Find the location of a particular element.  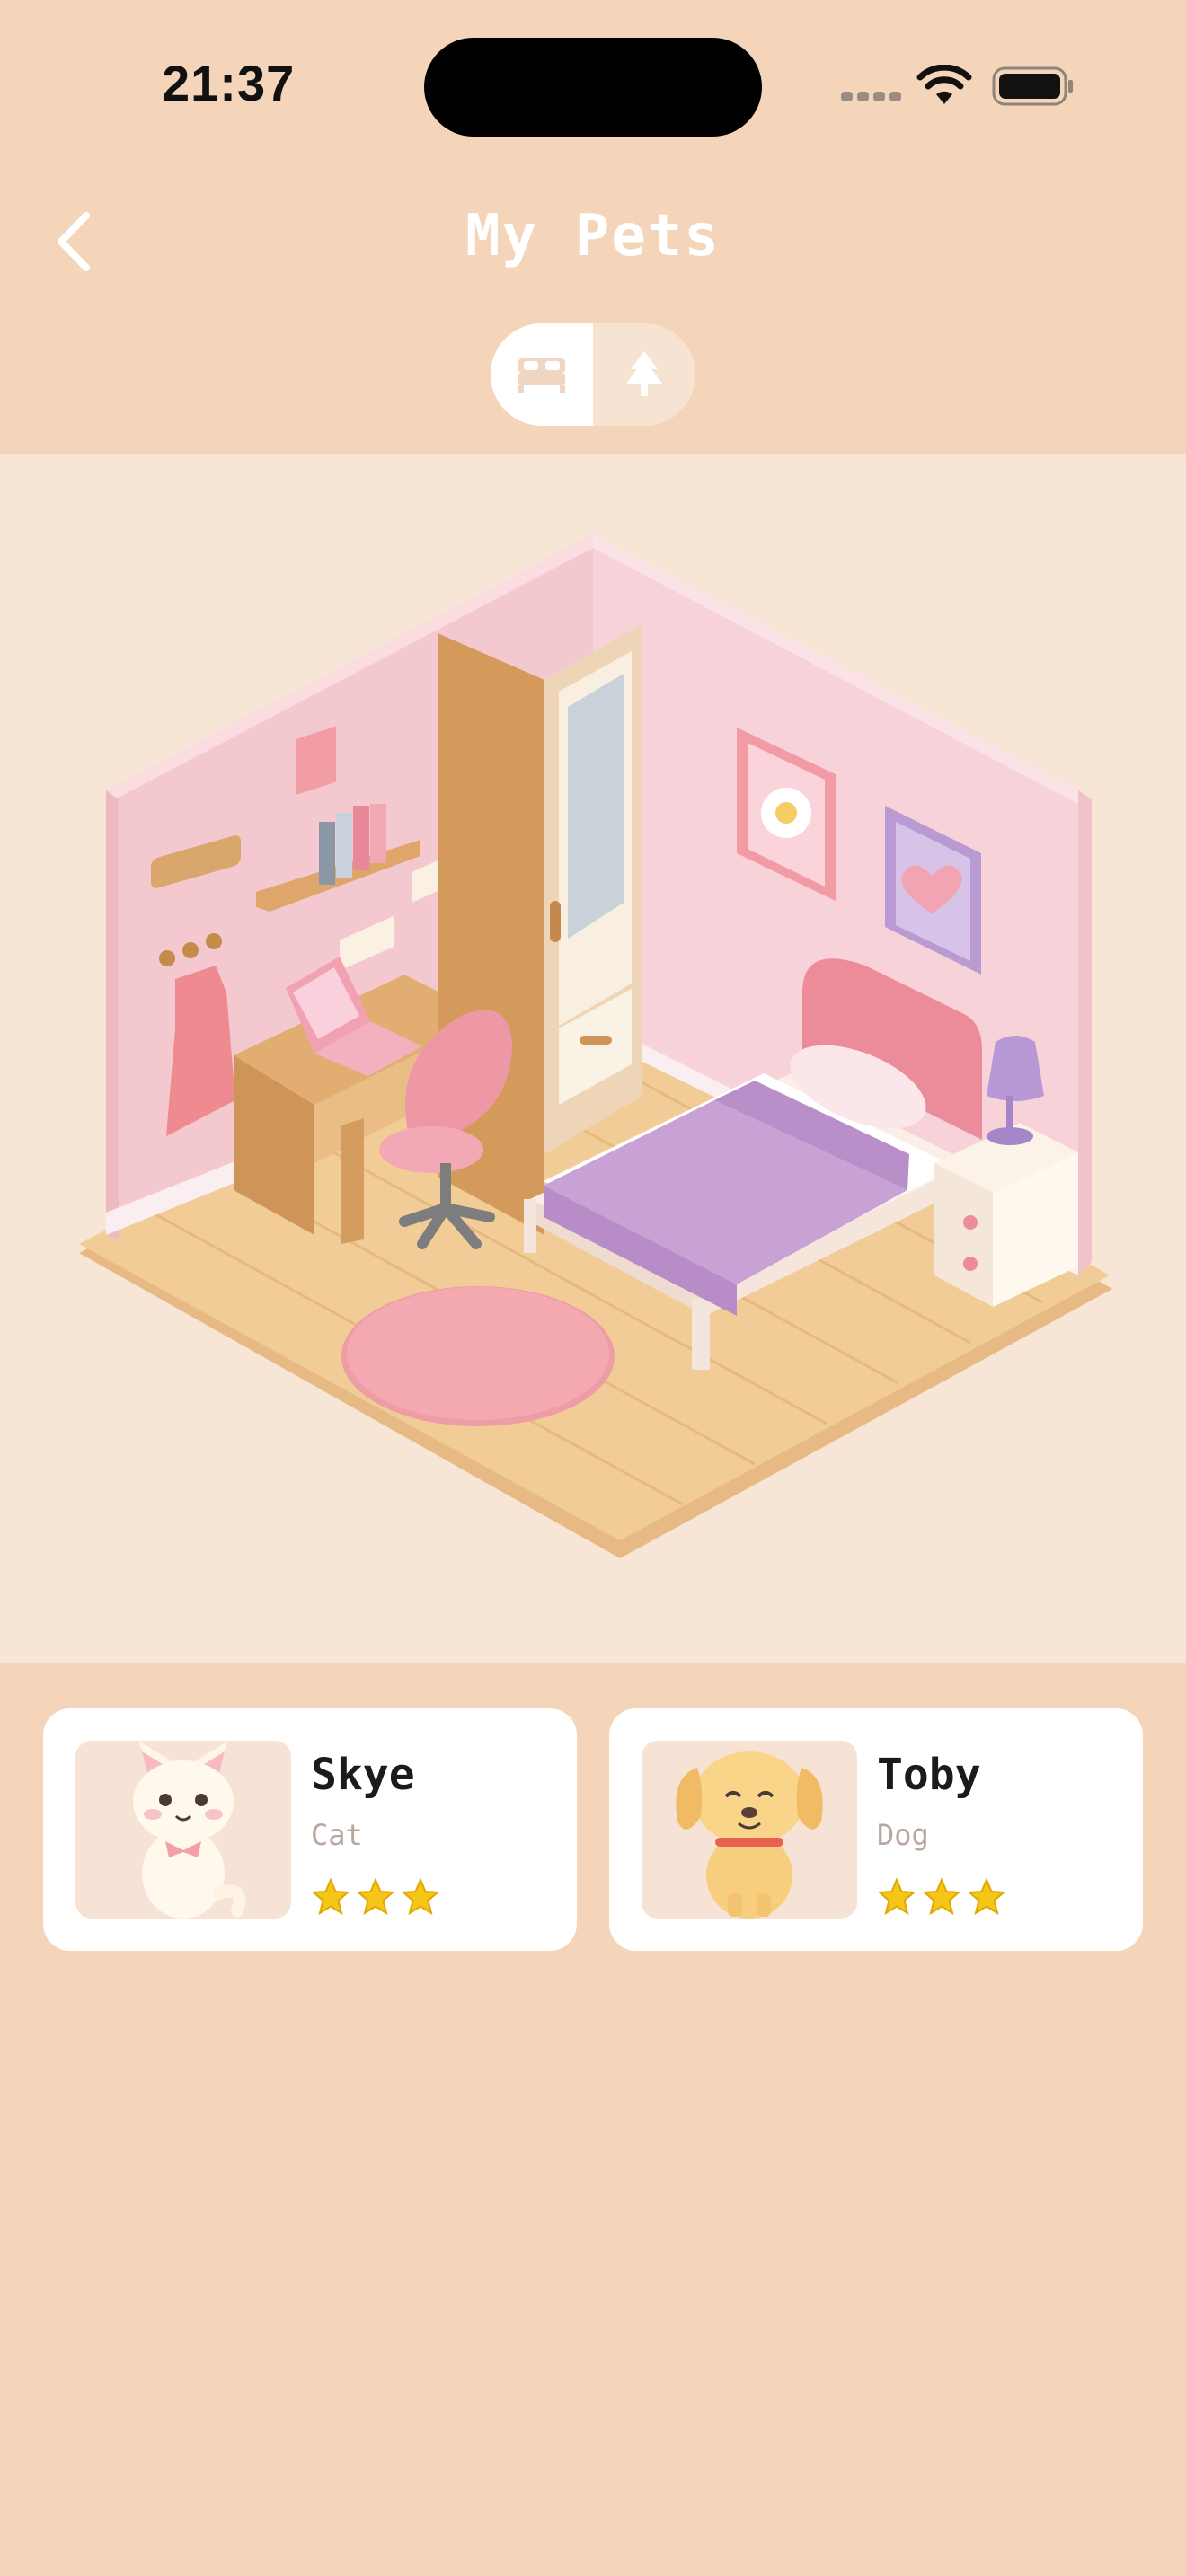

page-title: My Pets is located at coordinates (593, 236).